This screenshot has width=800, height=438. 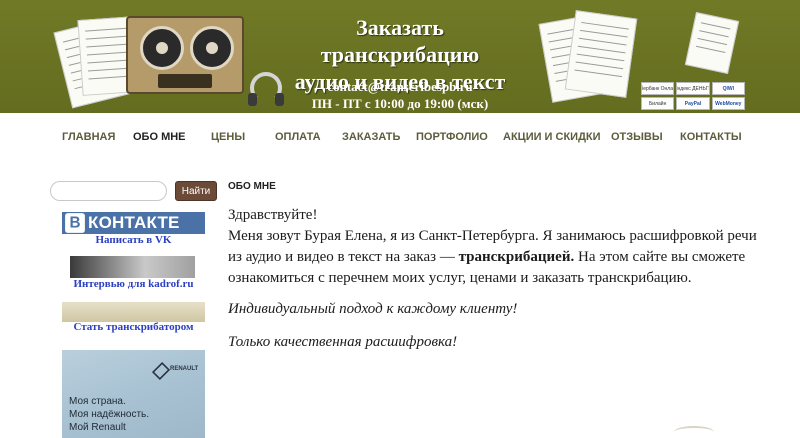 I want to click on payment-logo-paypal: PayPal, so click(x=693, y=103).